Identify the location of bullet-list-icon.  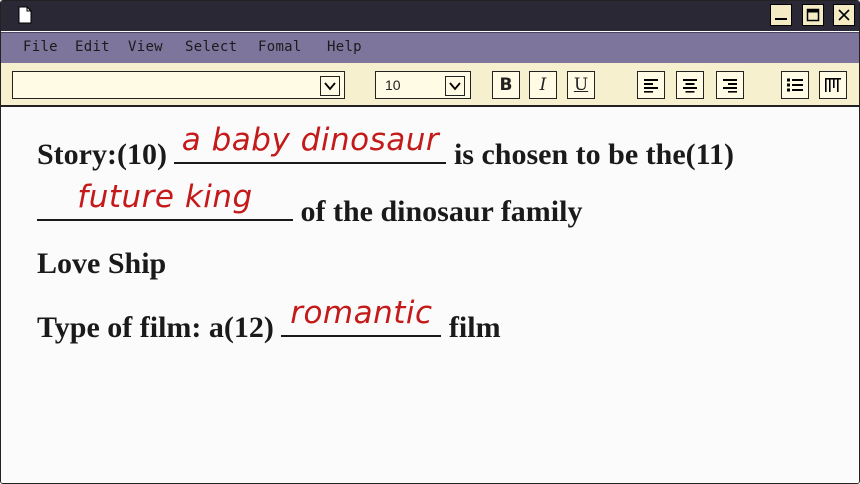
(795, 85).